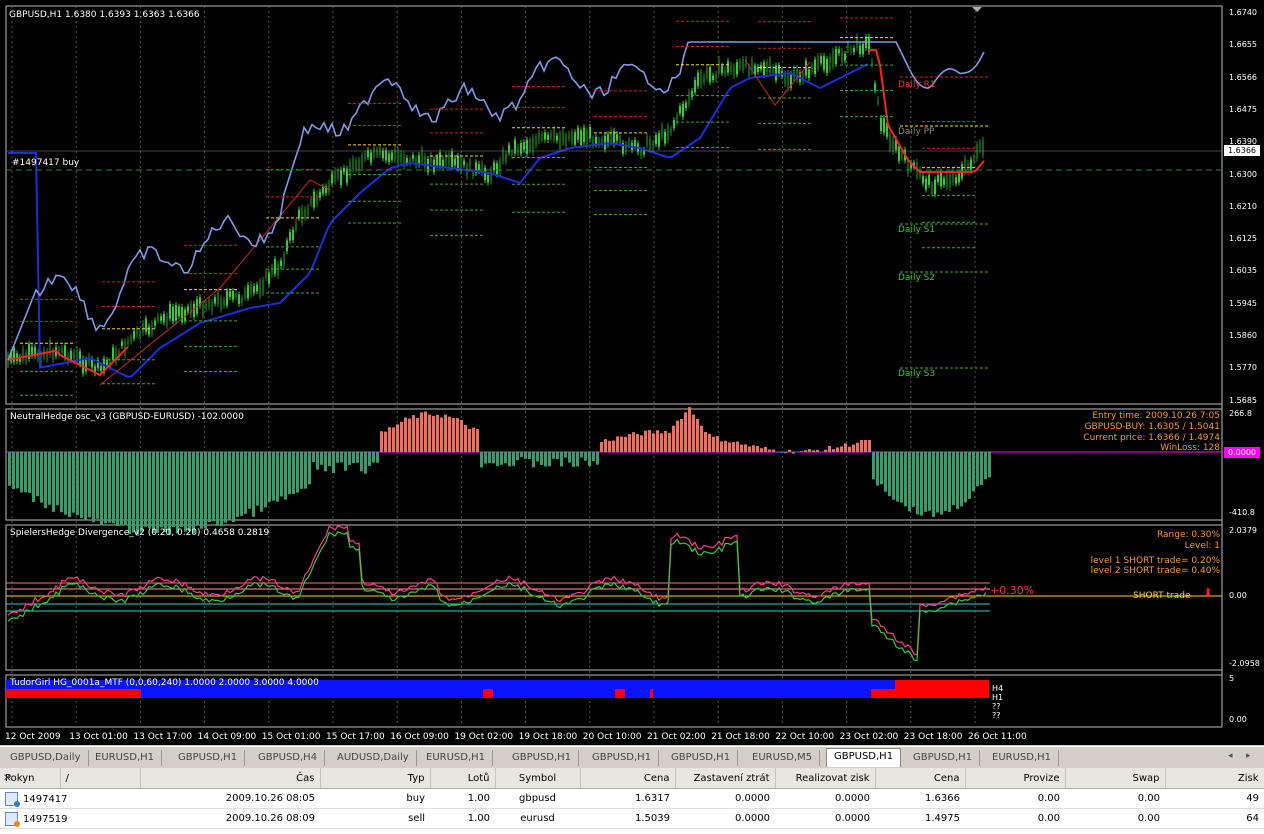 The width and height of the screenshot is (1264, 834). What do you see at coordinates (484, 737) in the screenshot?
I see `time-tick: 19 Oct 02:00` at bounding box center [484, 737].